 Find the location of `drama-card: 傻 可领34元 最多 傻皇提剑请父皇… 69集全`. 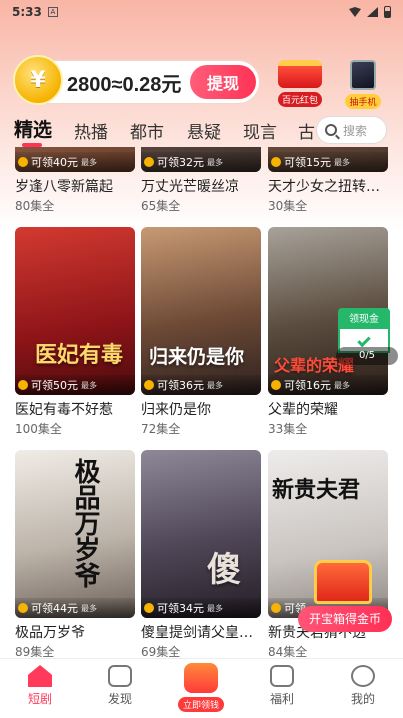

drama-card: 傻 可领34元 最多 傻皇提剑请父皇… 69集全 is located at coordinates (201, 553).